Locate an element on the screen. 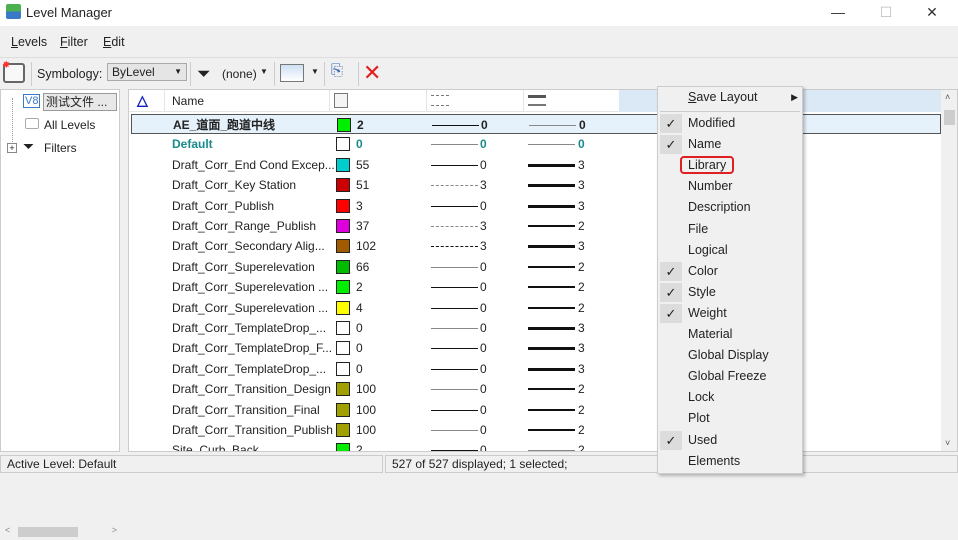  table-row: Site_Curb_Back 2 0 2 is located at coordinates (536, 445).